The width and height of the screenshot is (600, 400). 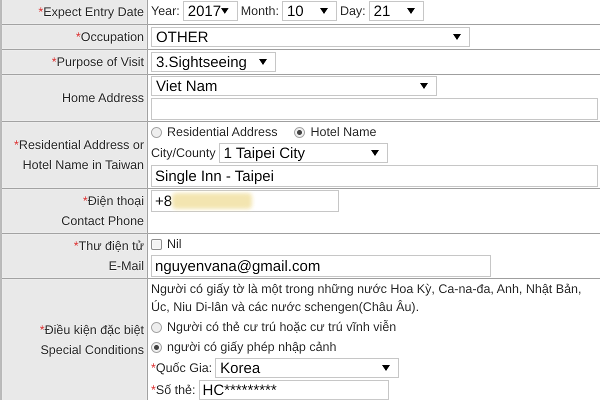 What do you see at coordinates (222, 132) in the screenshot?
I see `radio-label: Residential Address` at bounding box center [222, 132].